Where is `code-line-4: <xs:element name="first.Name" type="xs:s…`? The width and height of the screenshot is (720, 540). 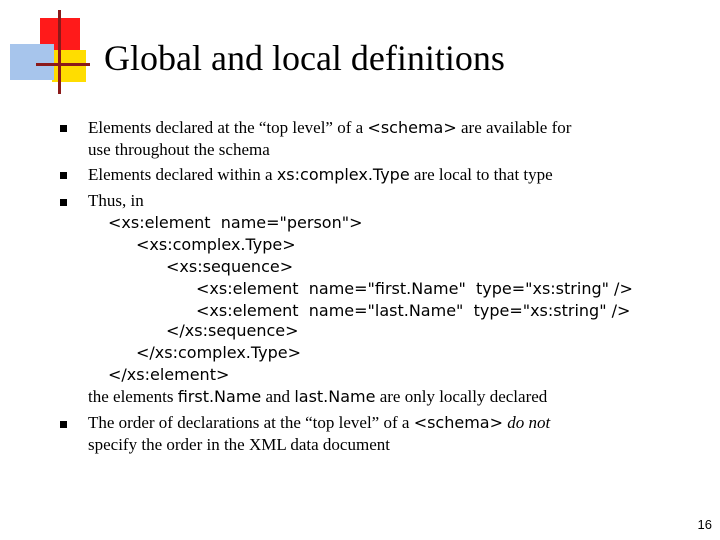 code-line-4: <xs:element name="first.Name" type="xs:s… is located at coordinates (414, 288).